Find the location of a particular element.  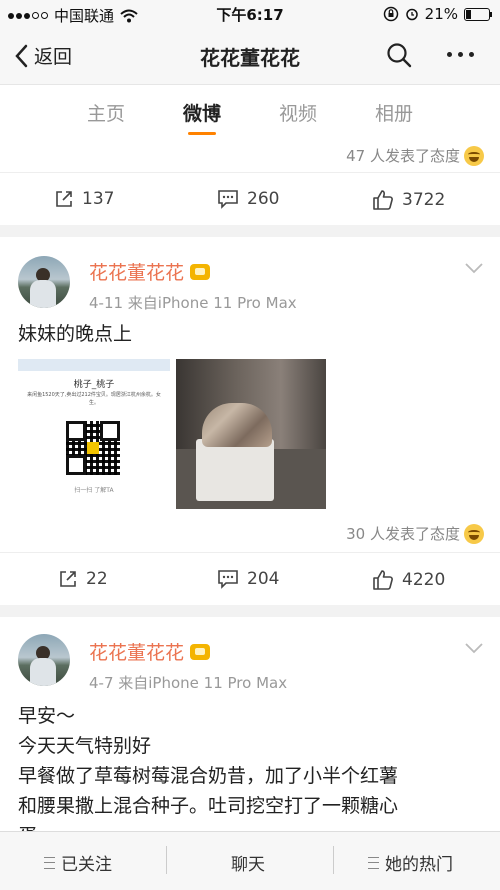

page-title: 花花董花花 is located at coordinates (250, 58).